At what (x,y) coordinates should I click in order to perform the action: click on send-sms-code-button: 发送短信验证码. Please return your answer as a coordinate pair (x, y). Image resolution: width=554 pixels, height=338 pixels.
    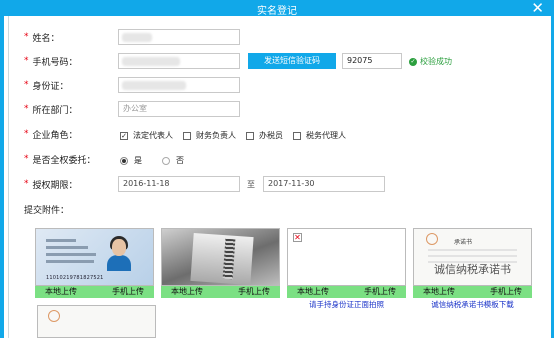
    Looking at the image, I should click on (292, 61).